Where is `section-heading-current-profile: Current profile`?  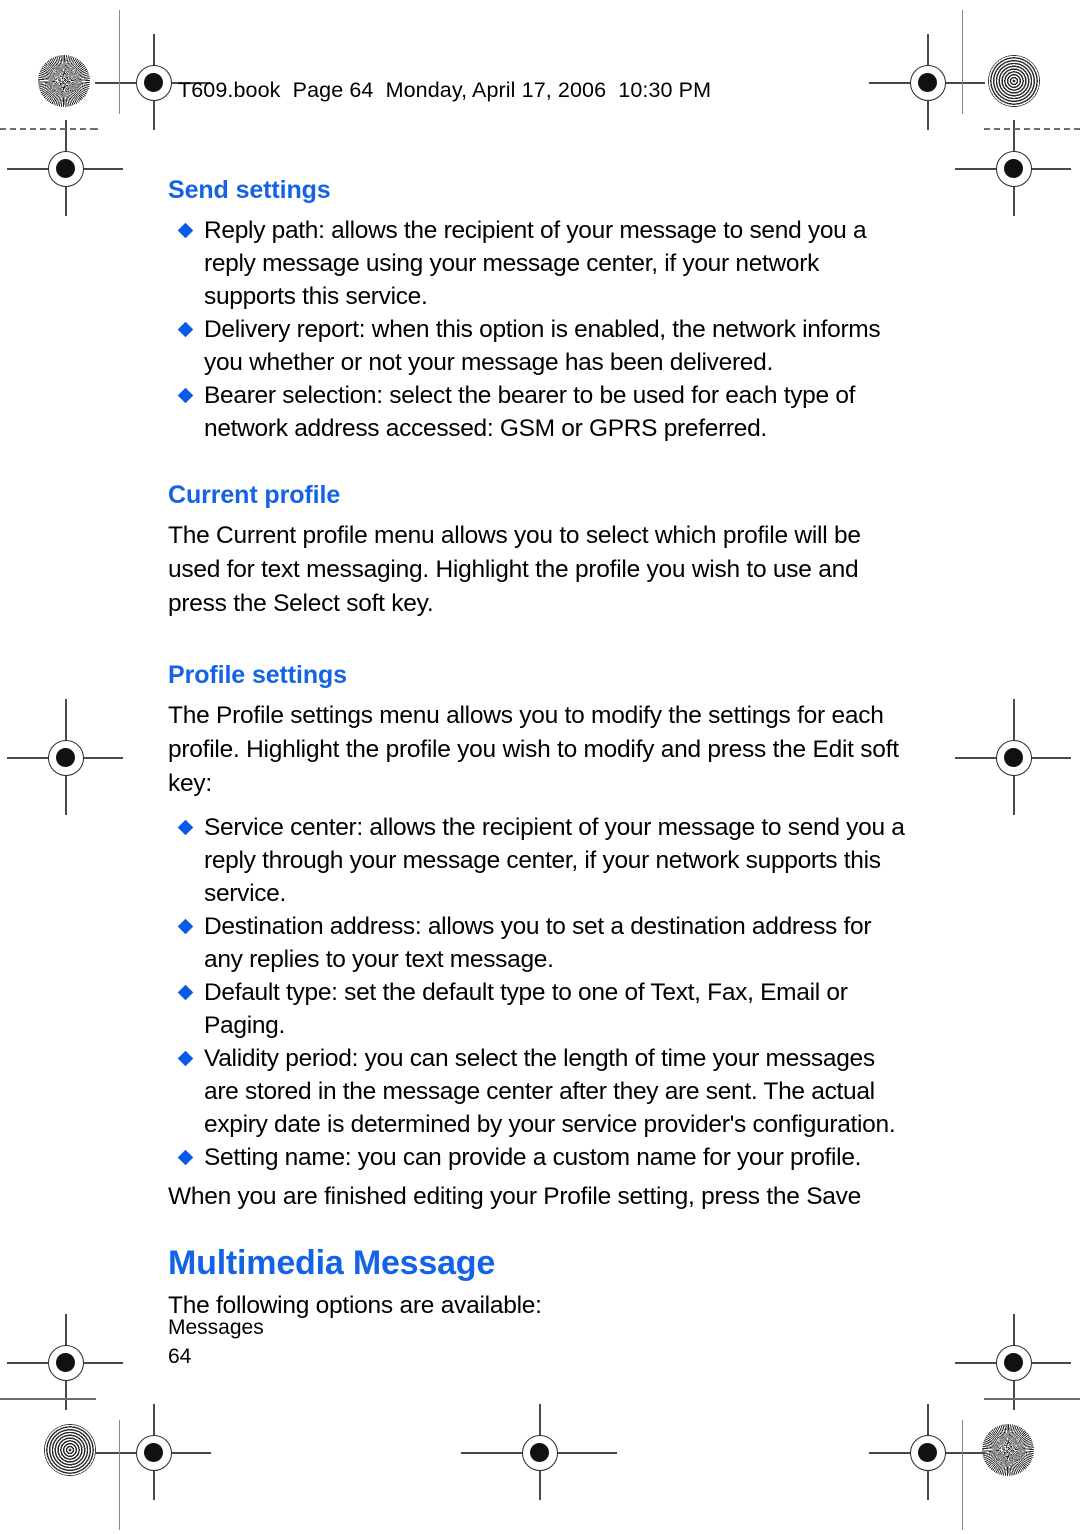
section-heading-current-profile: Current profile is located at coordinates (254, 495).